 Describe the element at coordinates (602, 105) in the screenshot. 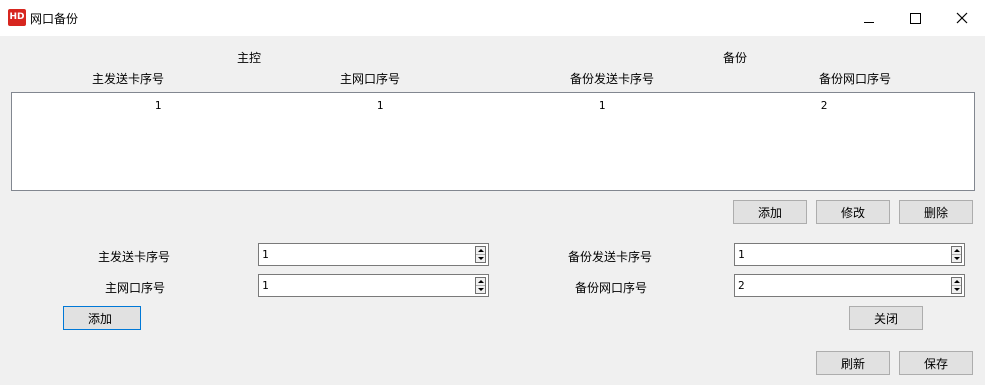

I see `table-cell-backup-card: 1` at that location.